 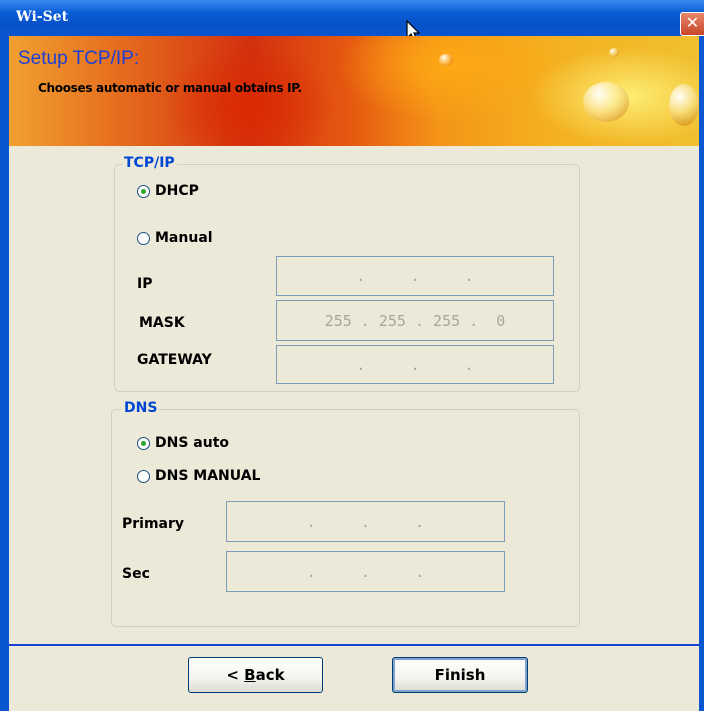 I want to click on primary-dns-label: Primary, so click(x=153, y=524).